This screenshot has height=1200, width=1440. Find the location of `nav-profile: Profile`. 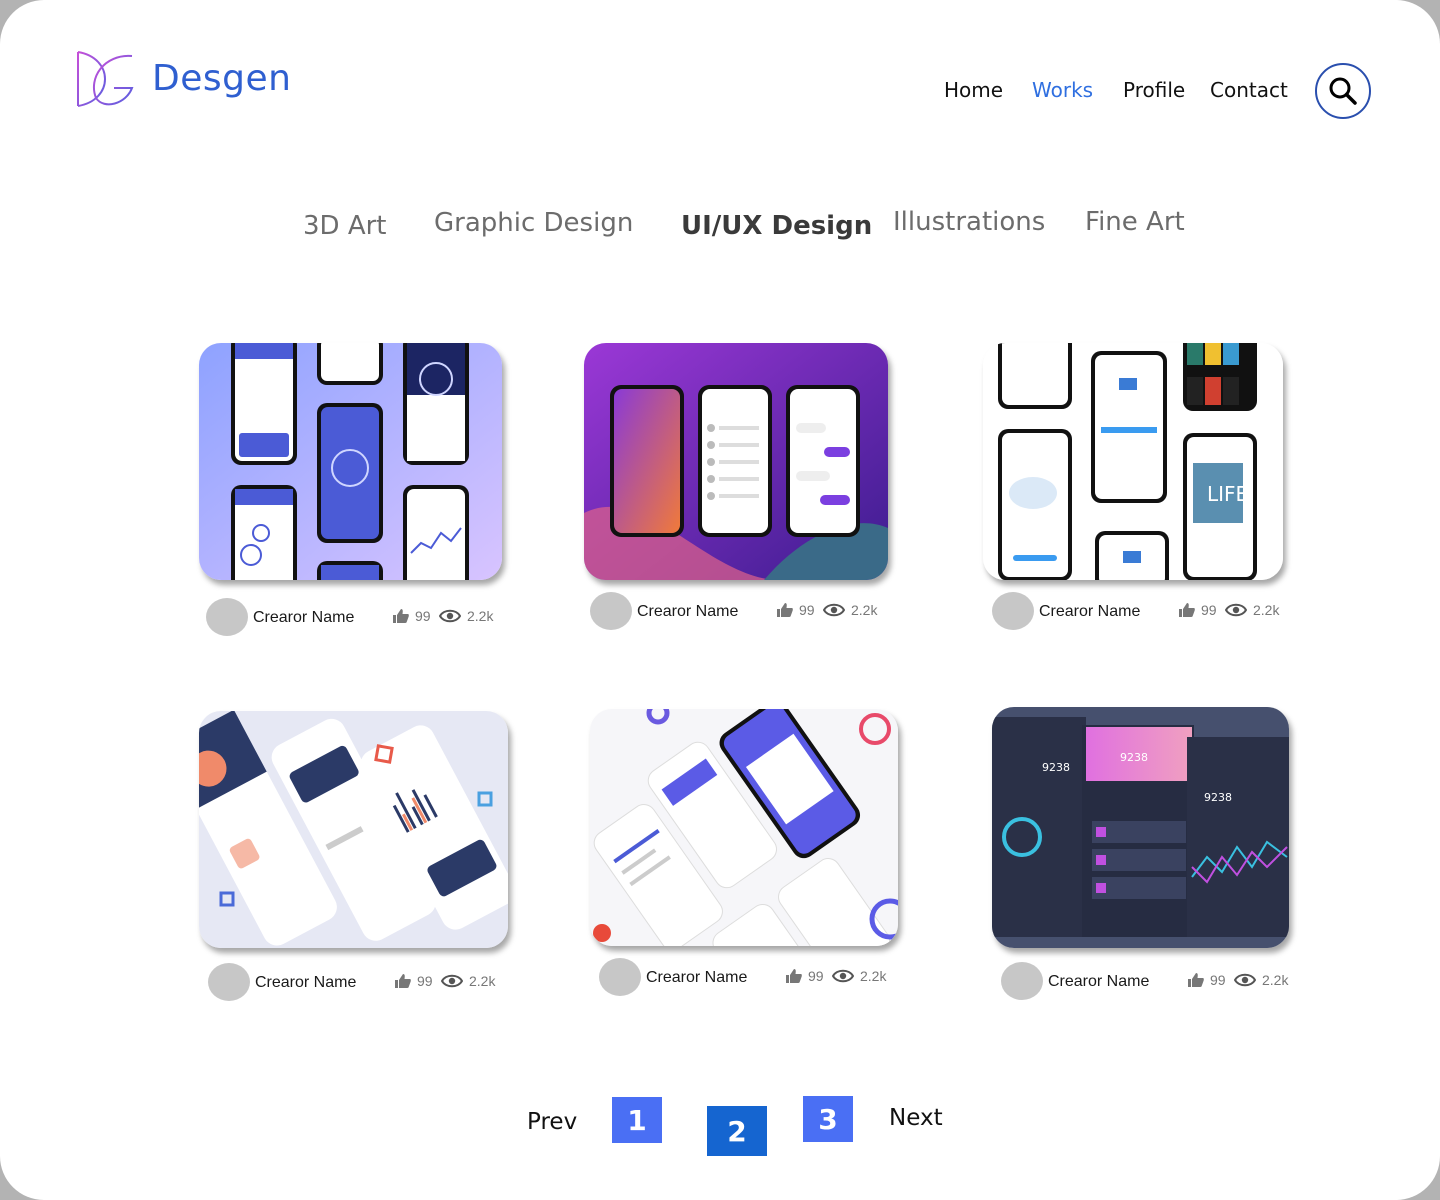

nav-profile: Profile is located at coordinates (1154, 90).